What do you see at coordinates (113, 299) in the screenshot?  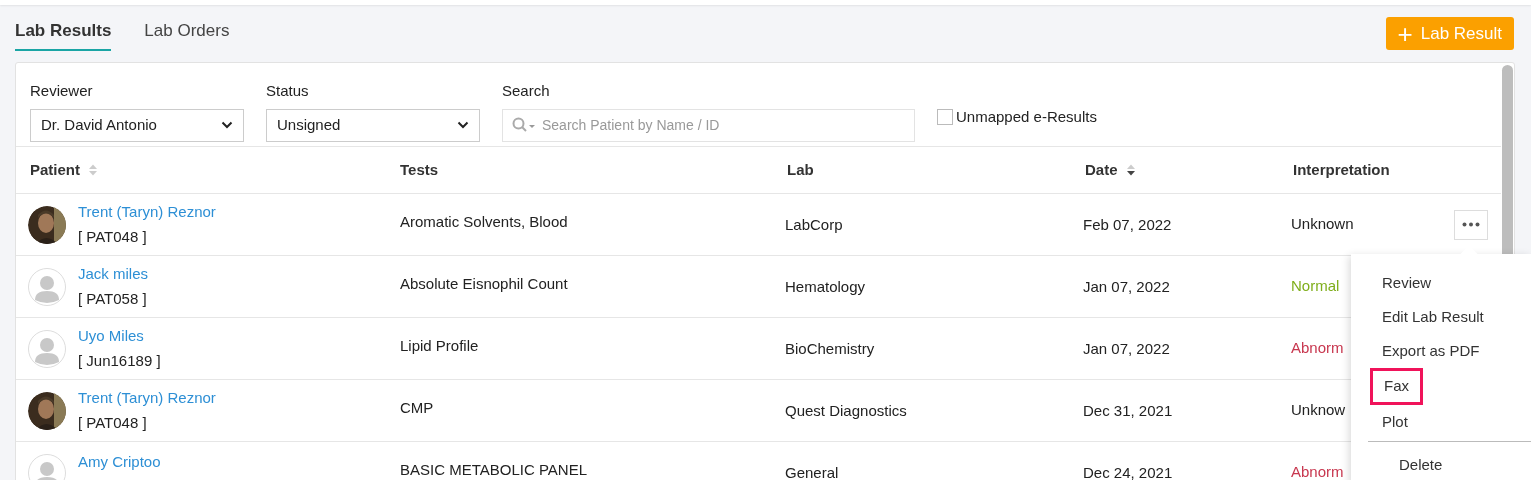 I see `patient-id: [ PAT058 ]` at bounding box center [113, 299].